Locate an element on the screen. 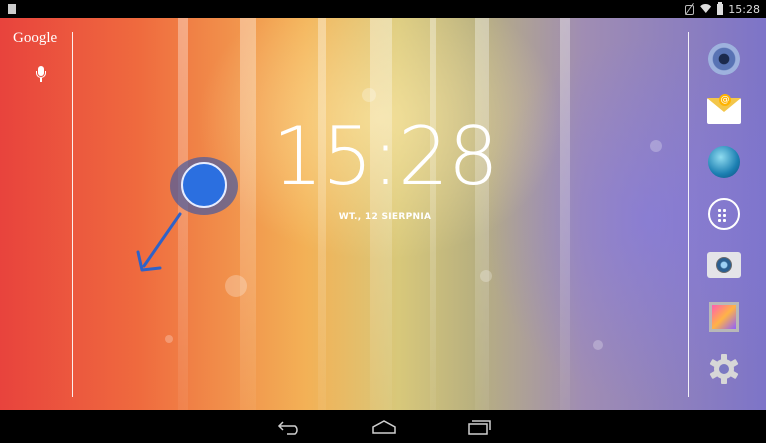 This screenshot has width=766, height=443. touch-indicator is located at coordinates (204, 186).